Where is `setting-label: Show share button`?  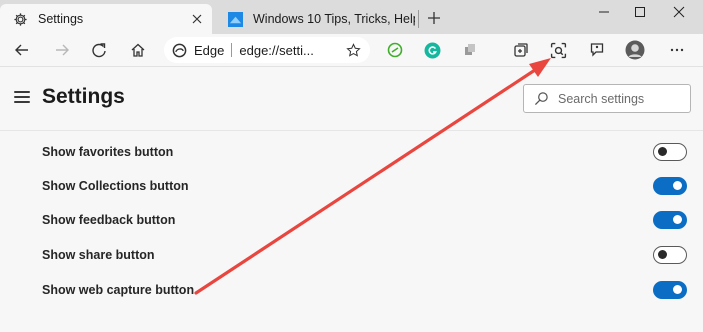 setting-label: Show share button is located at coordinates (98, 255).